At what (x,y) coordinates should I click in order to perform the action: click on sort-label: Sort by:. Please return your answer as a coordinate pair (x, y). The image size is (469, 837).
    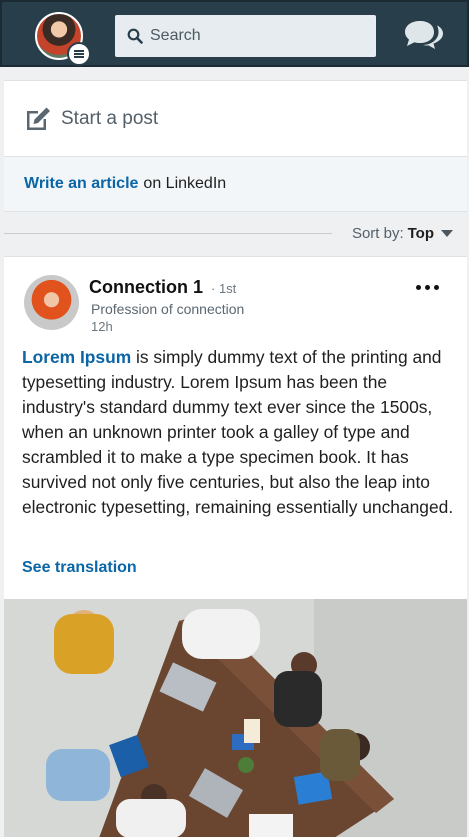
    Looking at the image, I should click on (377, 233).